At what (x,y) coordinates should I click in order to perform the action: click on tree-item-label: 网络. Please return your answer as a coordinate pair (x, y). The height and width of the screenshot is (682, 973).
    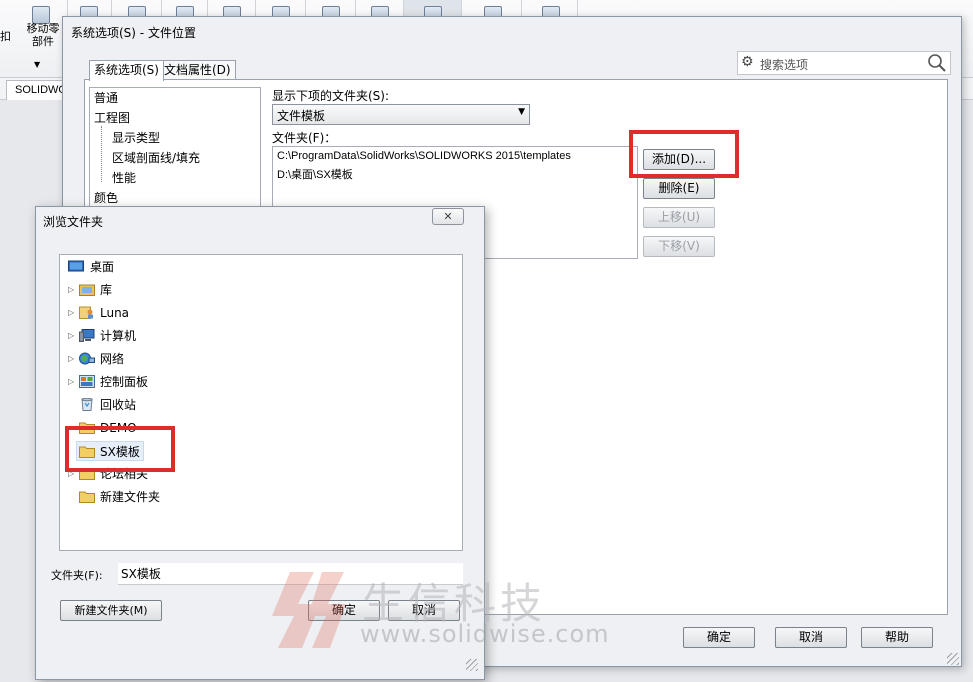
    Looking at the image, I should click on (112, 359).